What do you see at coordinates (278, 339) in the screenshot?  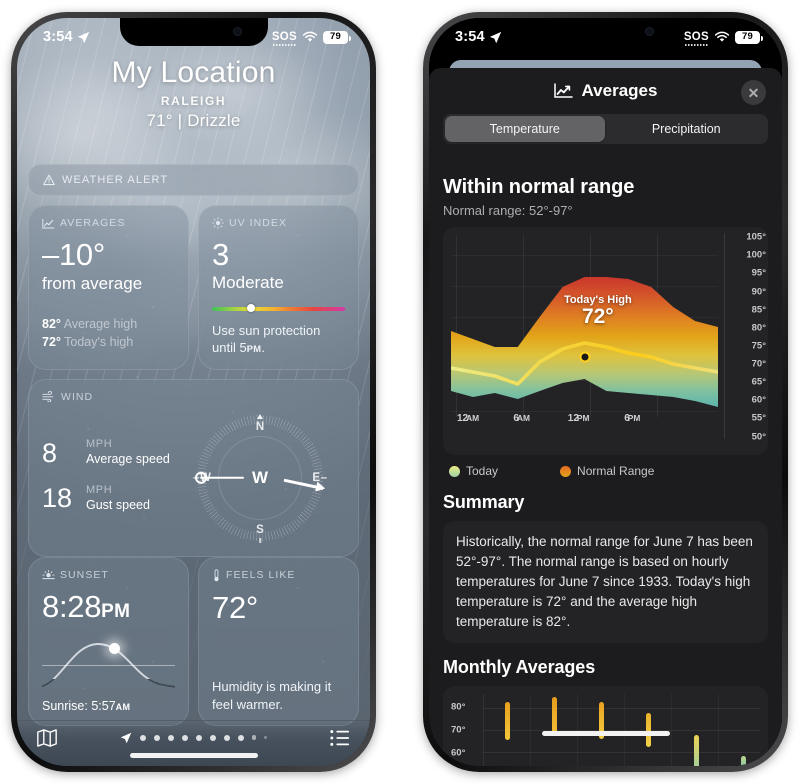 I see `uv-note: Use sun protection until 5PM.` at bounding box center [278, 339].